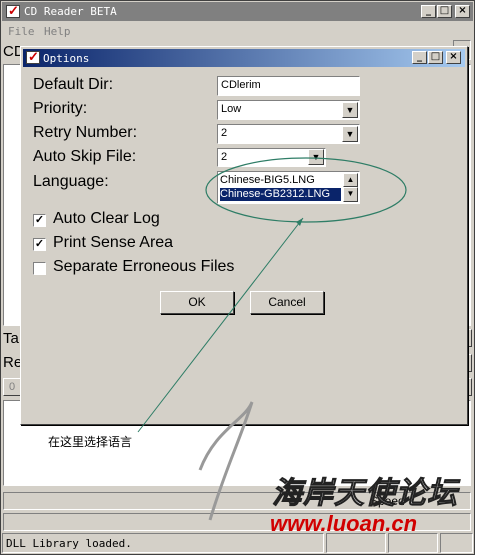 The width and height of the screenshot is (477, 557). What do you see at coordinates (365, 494) in the screenshot?
I see `watermark-title: 海岸天使论坛` at bounding box center [365, 494].